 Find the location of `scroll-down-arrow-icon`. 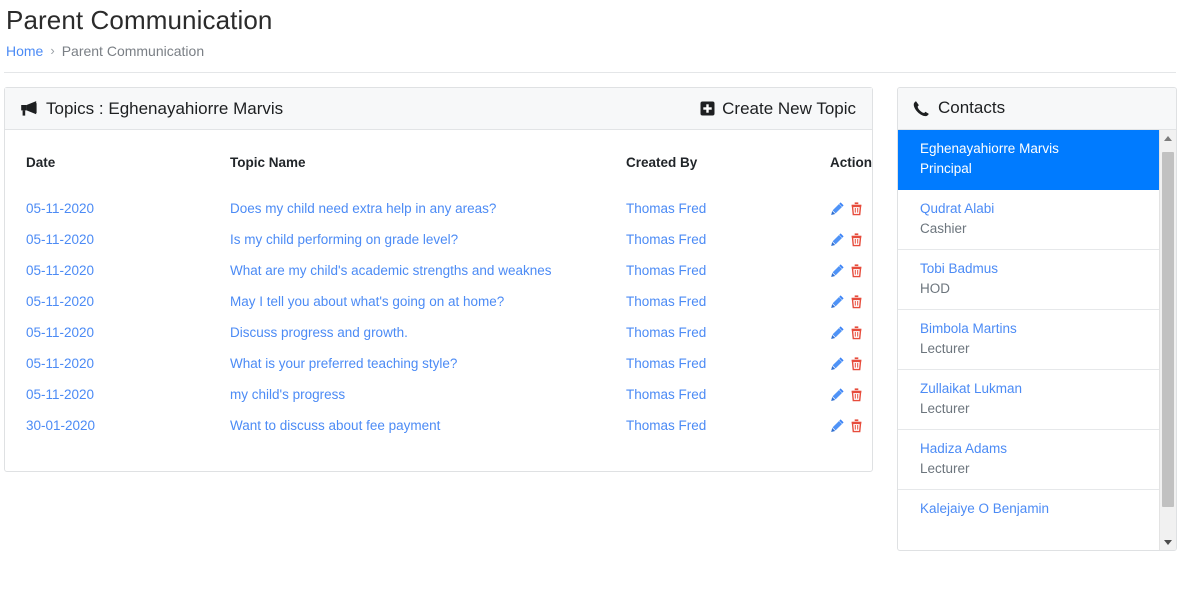

scroll-down-arrow-icon is located at coordinates (1168, 542).